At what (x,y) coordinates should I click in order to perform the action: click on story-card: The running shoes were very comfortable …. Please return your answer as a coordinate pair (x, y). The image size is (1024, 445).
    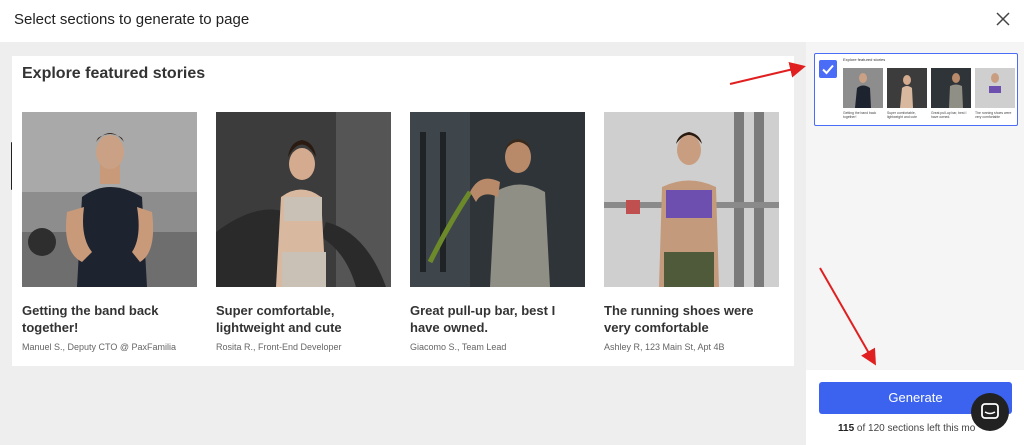
    Looking at the image, I should click on (691, 232).